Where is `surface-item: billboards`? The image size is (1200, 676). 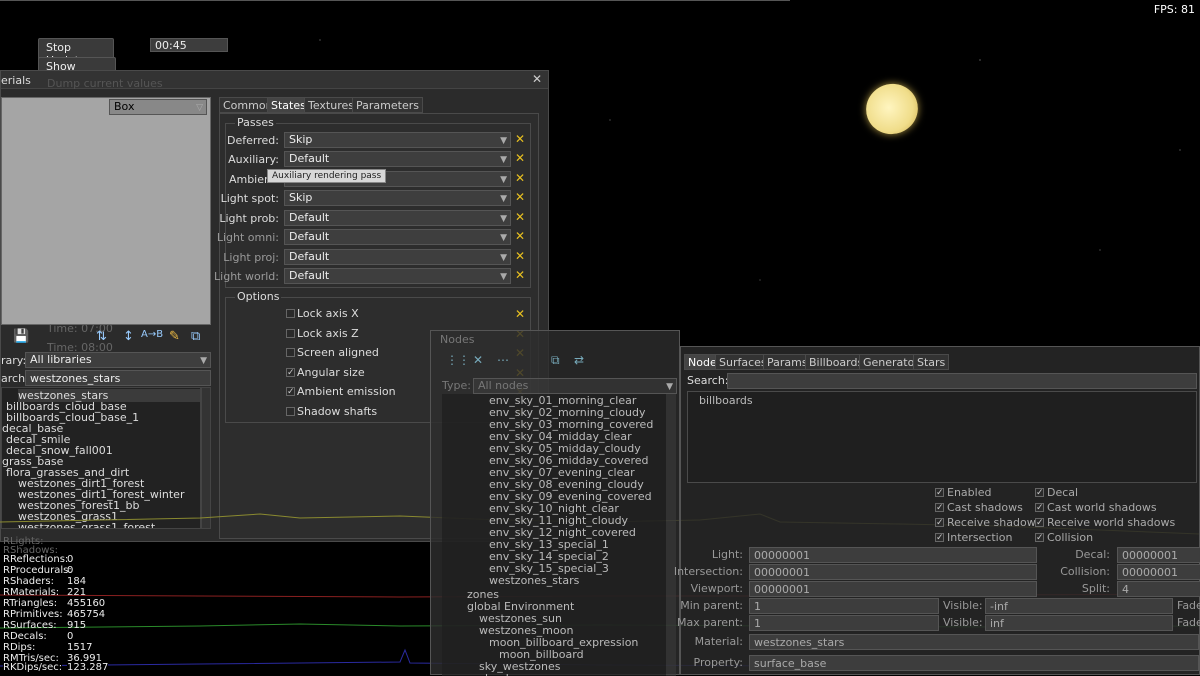 surface-item: billboards is located at coordinates (726, 400).